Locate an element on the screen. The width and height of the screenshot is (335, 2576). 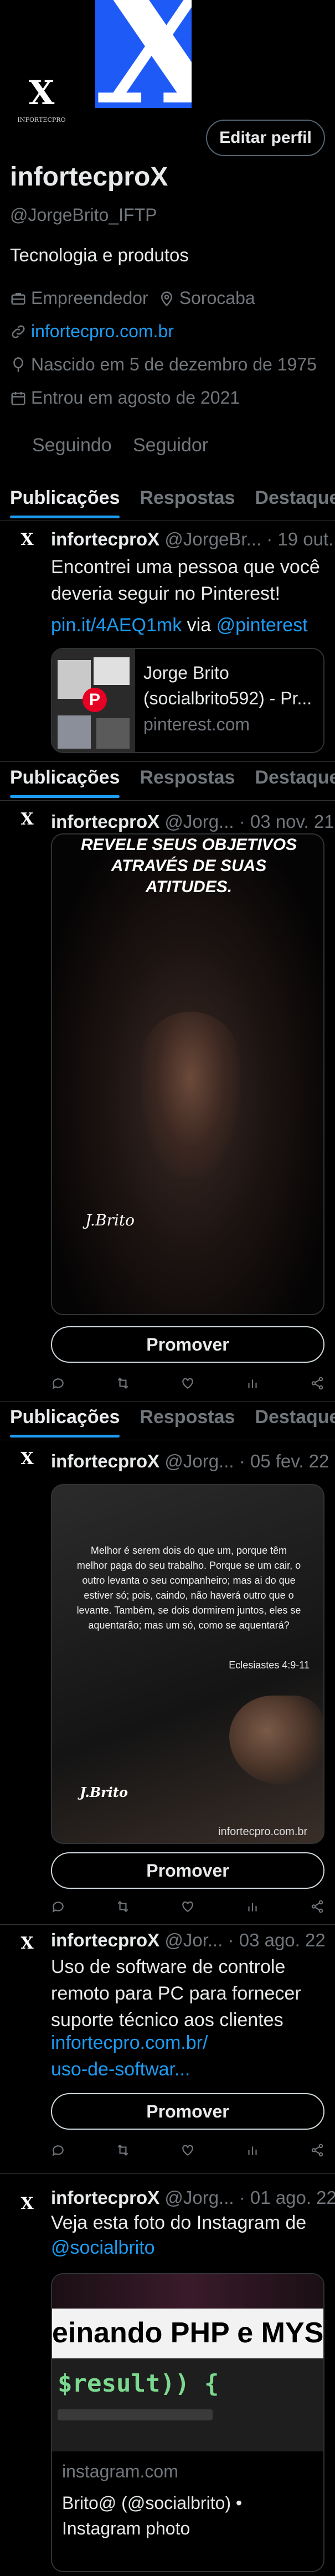
image-site: infortecpro.com.br is located at coordinates (263, 1832).